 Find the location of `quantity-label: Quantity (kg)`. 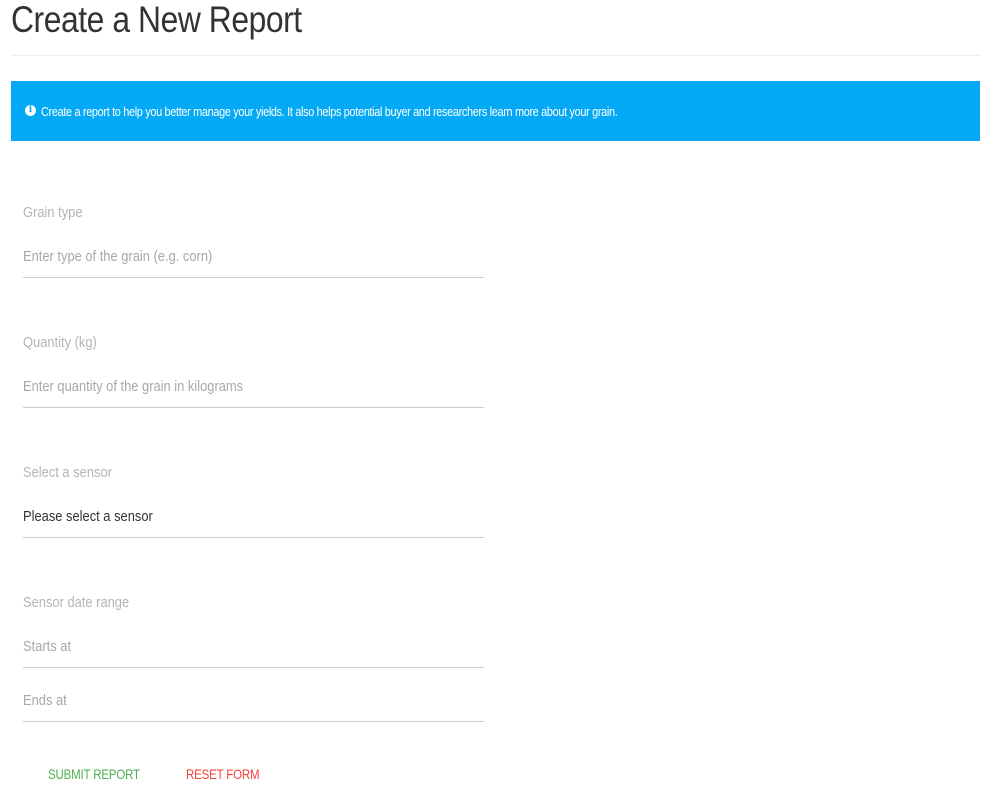

quantity-label: Quantity (kg) is located at coordinates (60, 342).